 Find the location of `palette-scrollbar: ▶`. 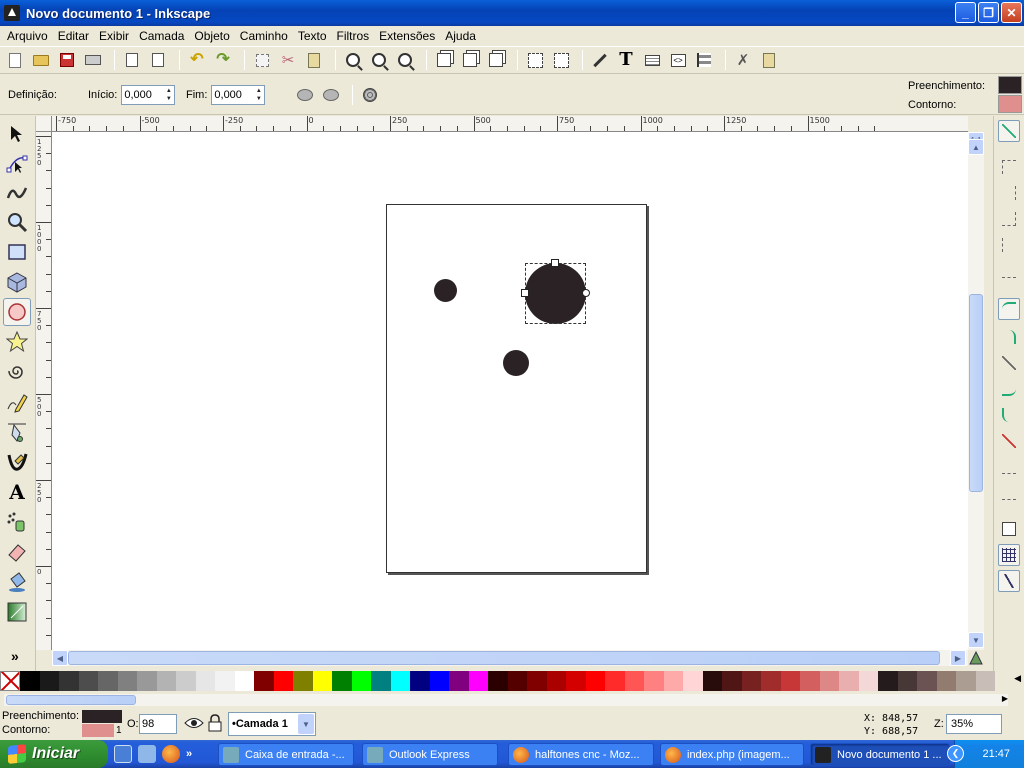

palette-scrollbar: ▶ is located at coordinates (506, 700).